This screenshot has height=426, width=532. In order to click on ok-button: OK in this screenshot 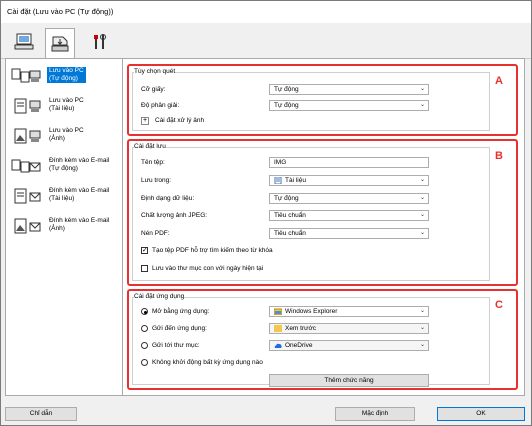, I will do `click(481, 414)`.